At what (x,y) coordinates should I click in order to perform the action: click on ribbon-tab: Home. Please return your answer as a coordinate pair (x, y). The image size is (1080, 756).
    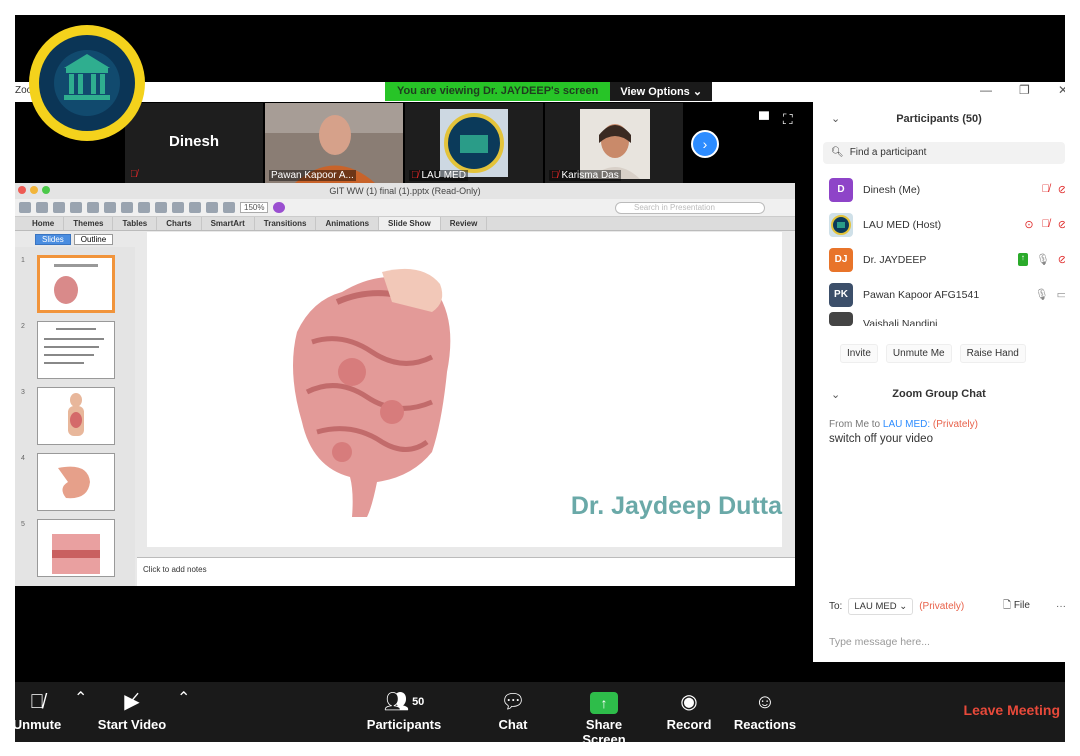
    Looking at the image, I should click on (44, 223).